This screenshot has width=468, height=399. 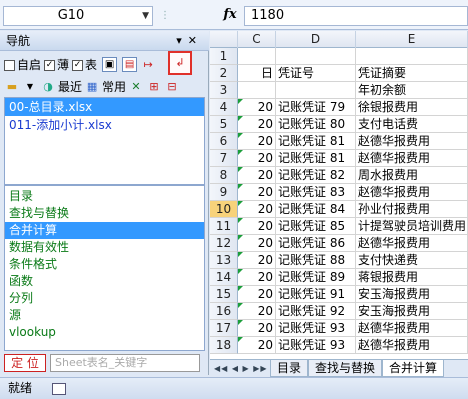 What do you see at coordinates (195, 40) in the screenshot?
I see `close-icon: ✕` at bounding box center [195, 40].